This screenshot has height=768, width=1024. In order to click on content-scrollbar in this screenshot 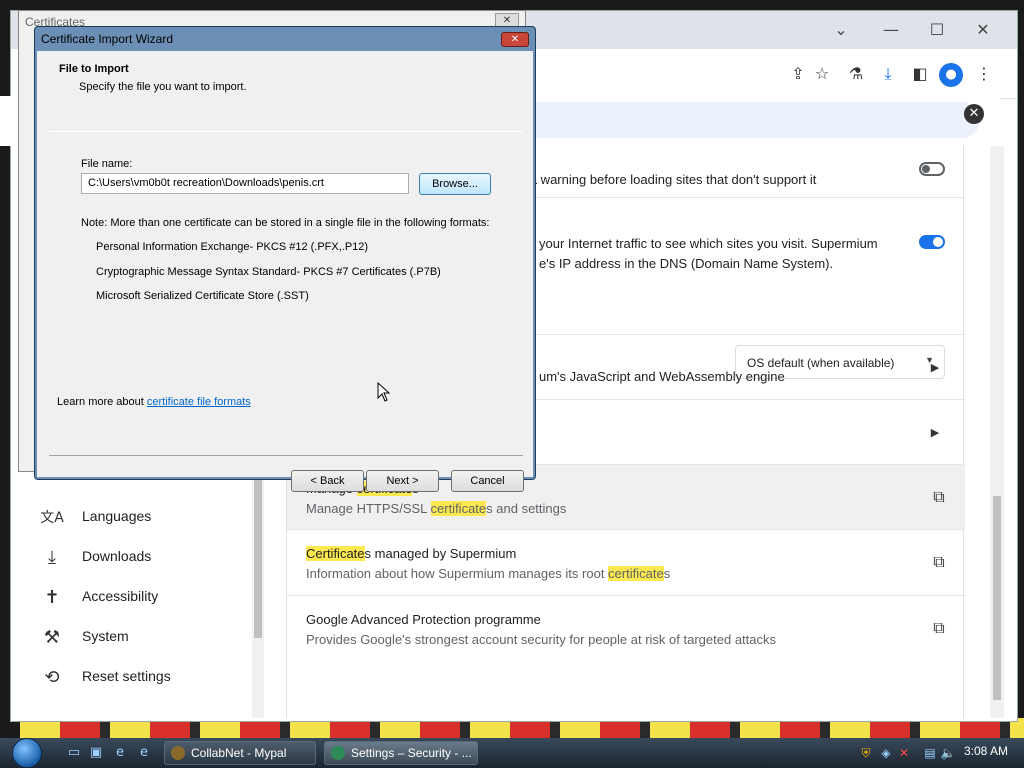, I will do `click(997, 432)`.